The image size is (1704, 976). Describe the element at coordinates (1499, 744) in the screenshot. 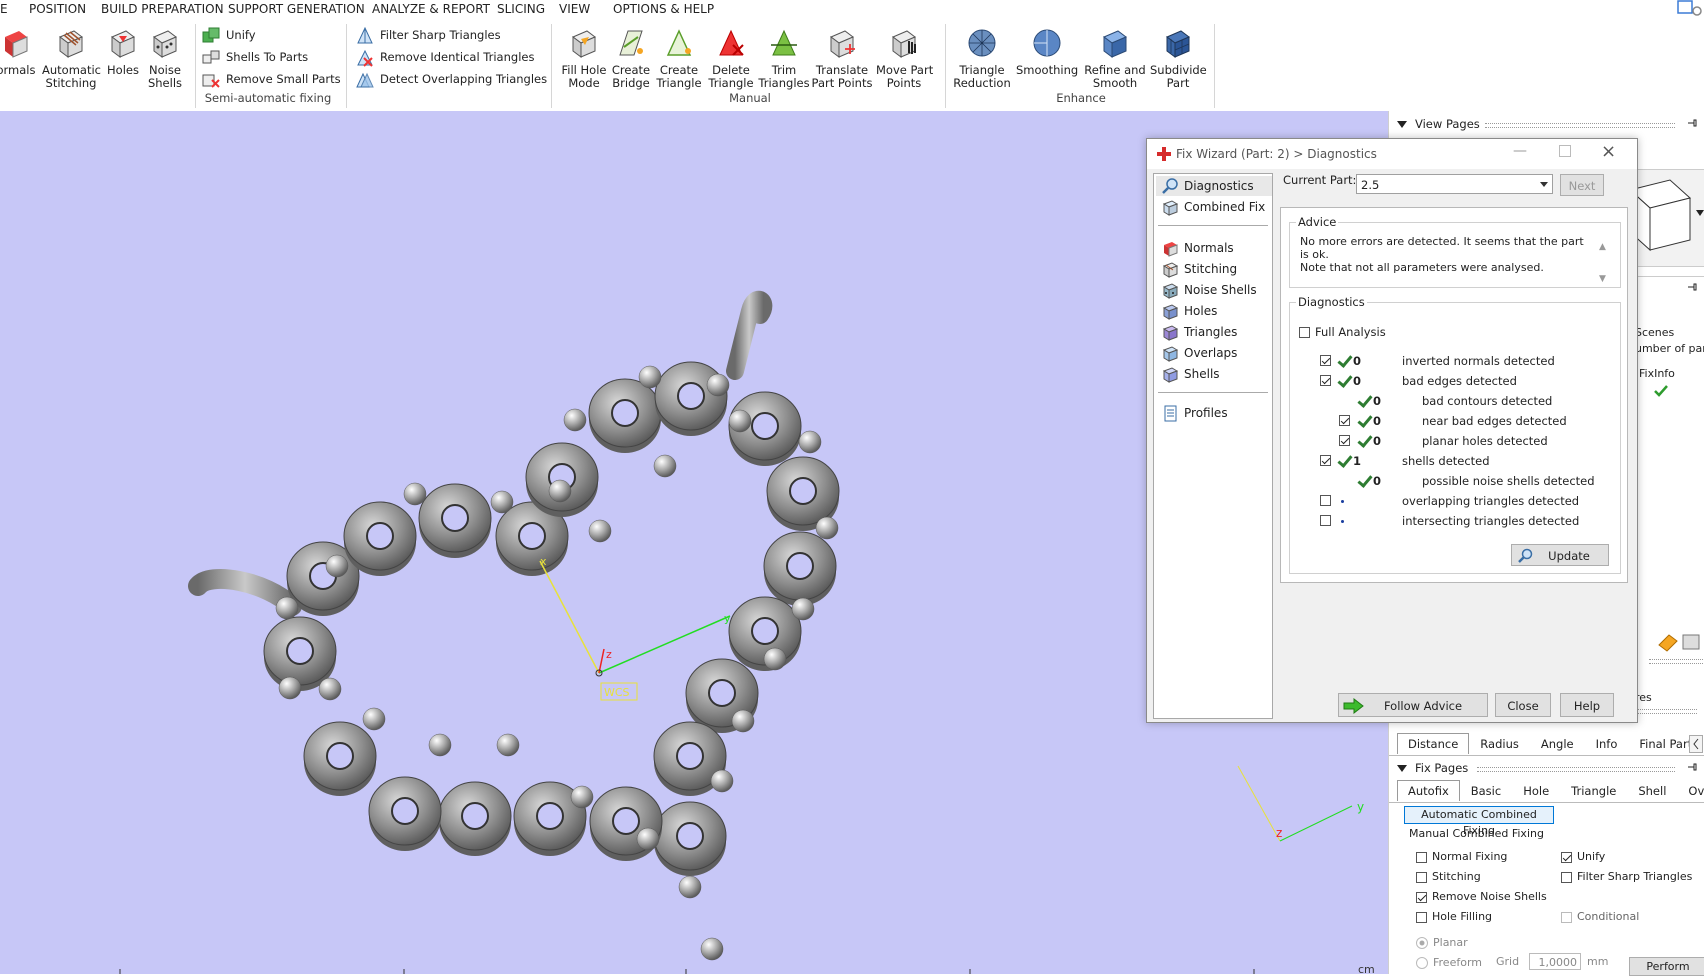

I see `tab-radius: Radius` at that location.